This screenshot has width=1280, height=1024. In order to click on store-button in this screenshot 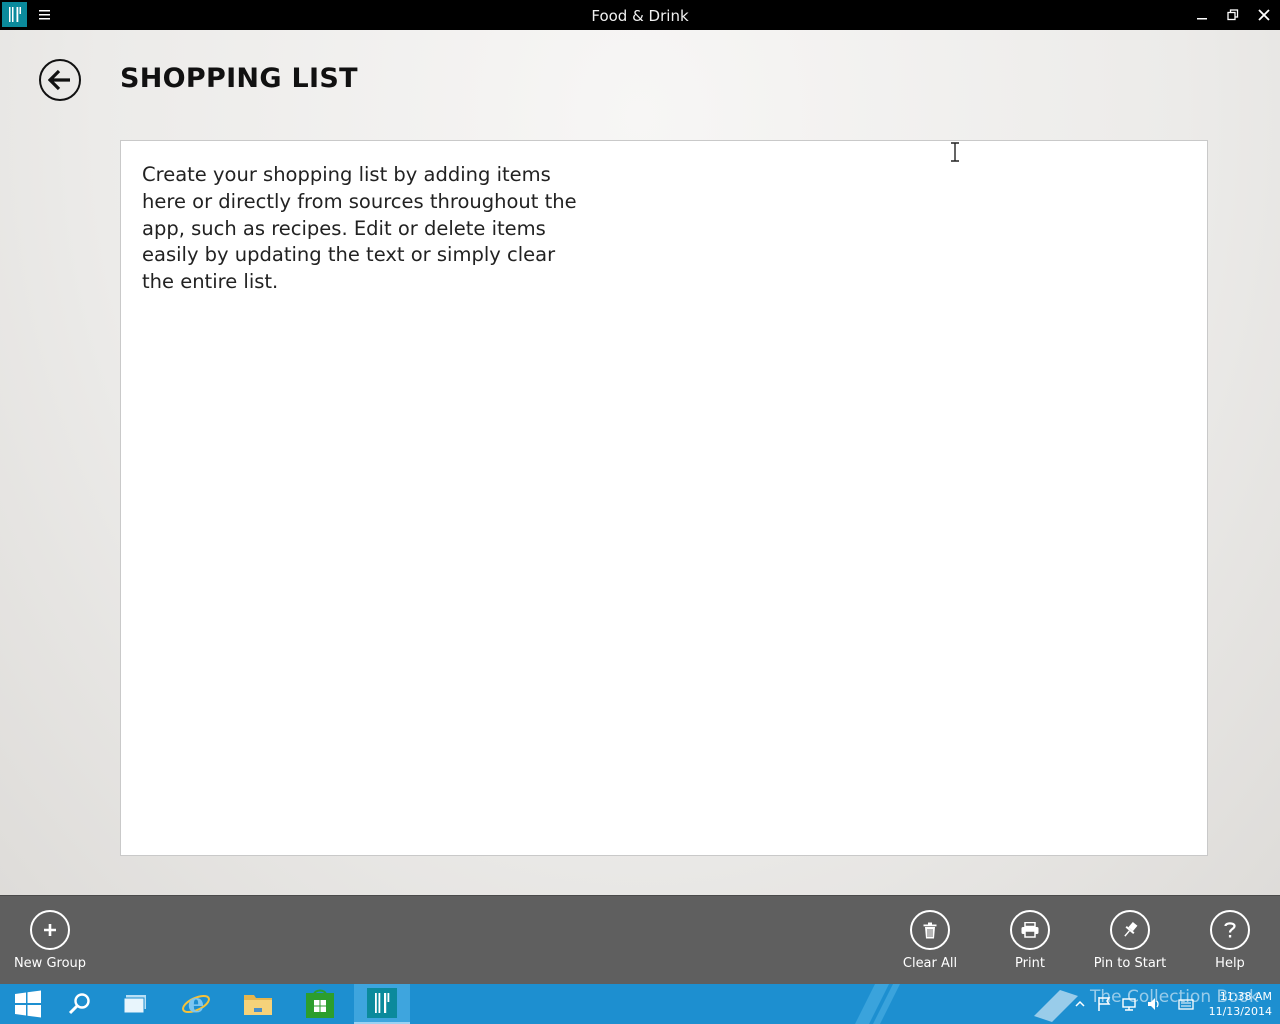, I will do `click(320, 1004)`.